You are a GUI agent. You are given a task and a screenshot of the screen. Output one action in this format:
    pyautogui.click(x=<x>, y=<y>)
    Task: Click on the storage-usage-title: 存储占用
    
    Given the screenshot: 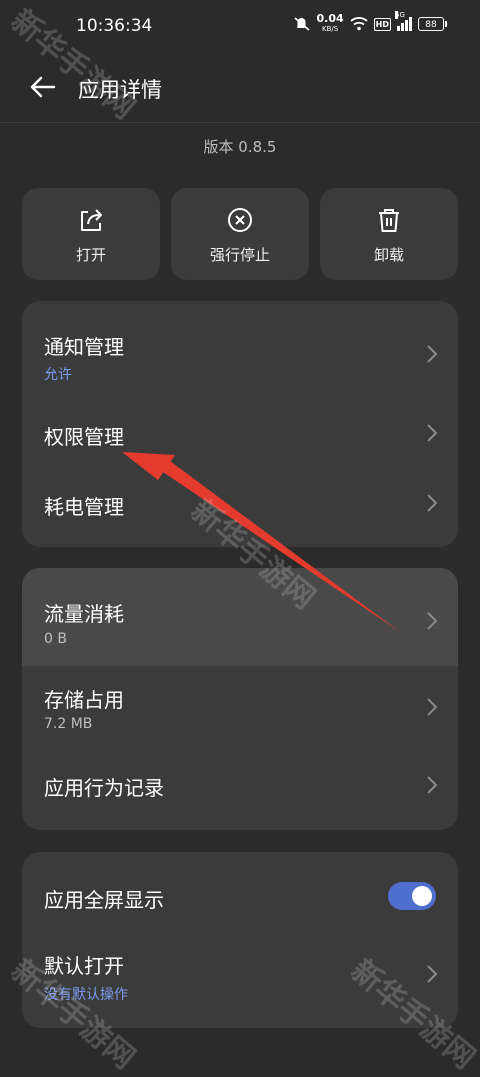 What is the action you would take?
    pyautogui.click(x=84, y=700)
    